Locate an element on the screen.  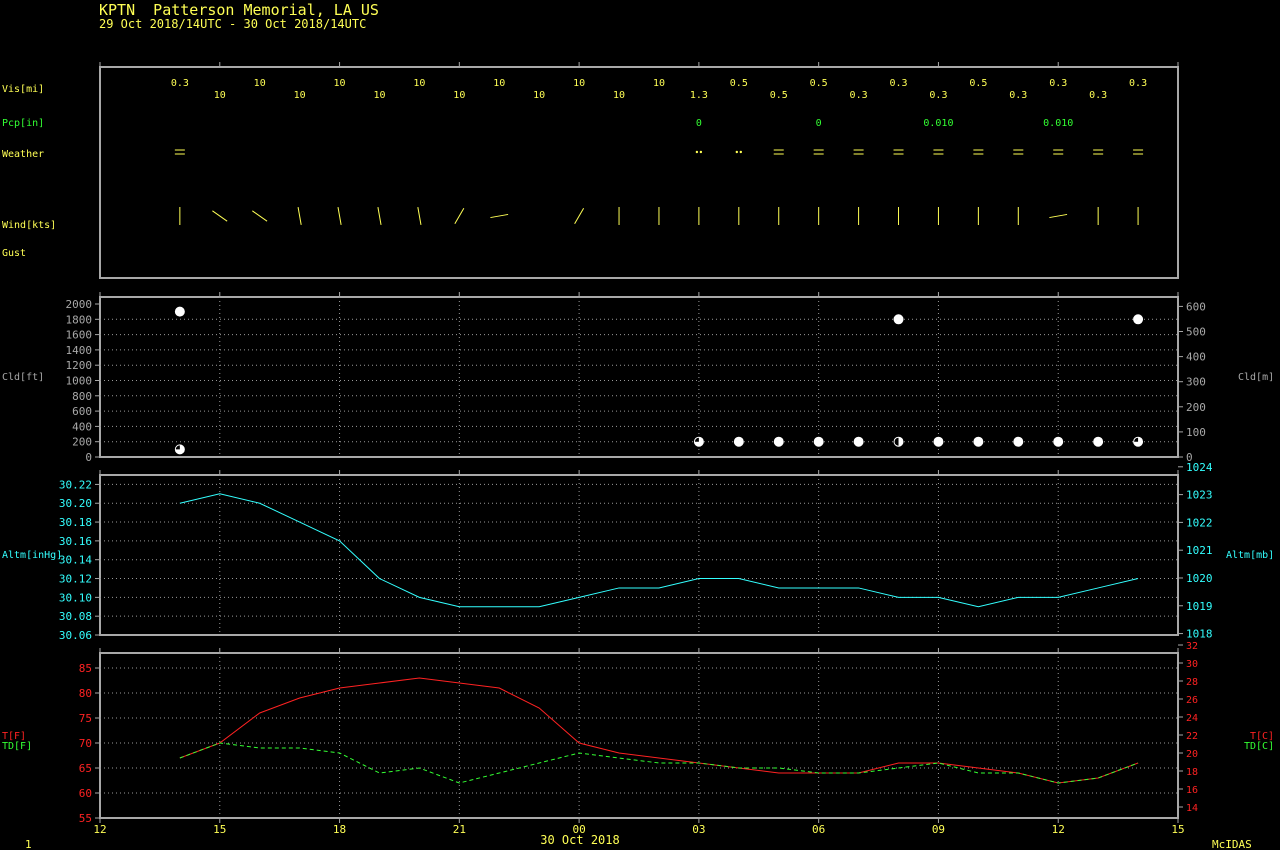
row-label: Wind[kts] is located at coordinates (29, 225).